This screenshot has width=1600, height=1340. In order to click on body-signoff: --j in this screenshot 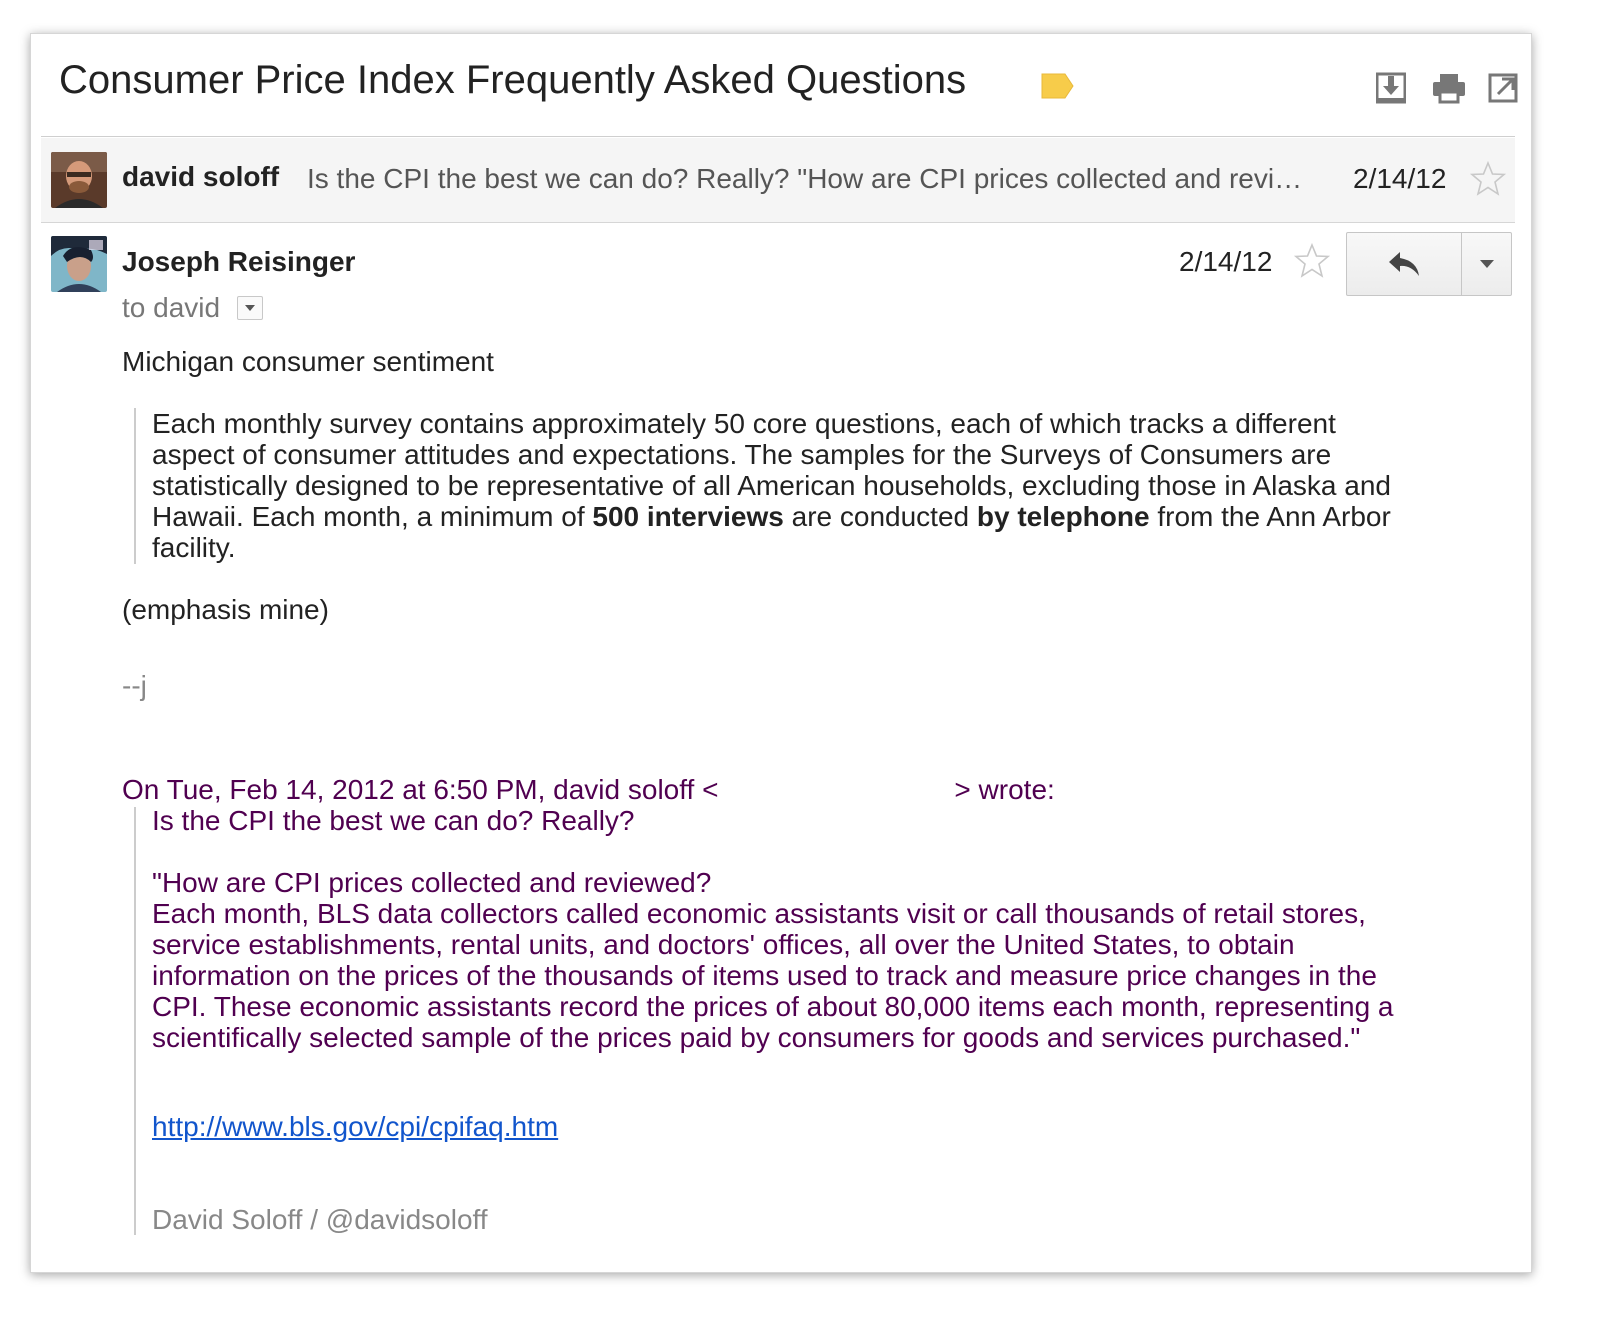, I will do `click(134, 685)`.